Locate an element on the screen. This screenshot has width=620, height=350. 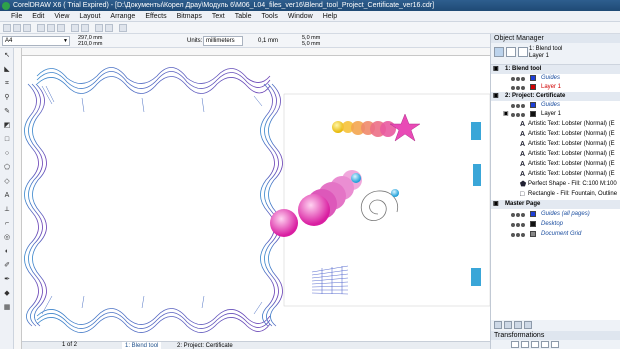
text-tool-icon: A is located at coordinates (7, 196).